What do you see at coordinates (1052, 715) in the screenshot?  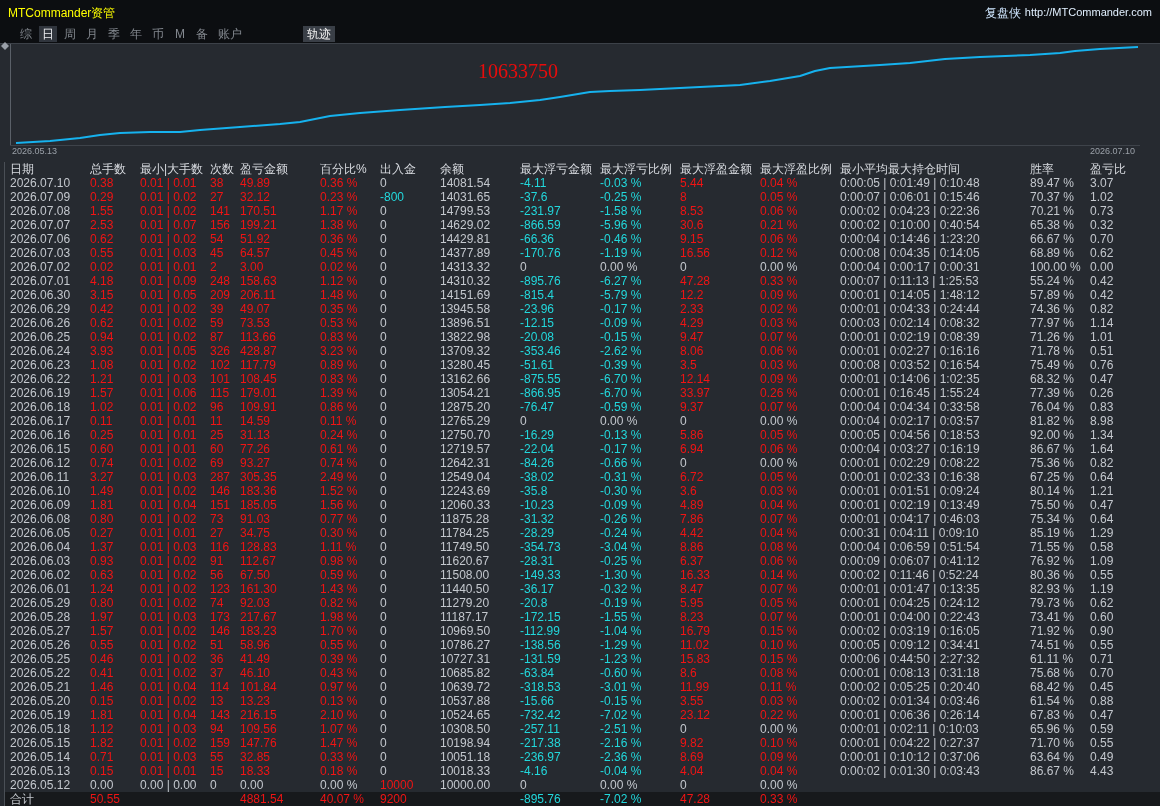 I see `table-cell: 67.83 %` at bounding box center [1052, 715].